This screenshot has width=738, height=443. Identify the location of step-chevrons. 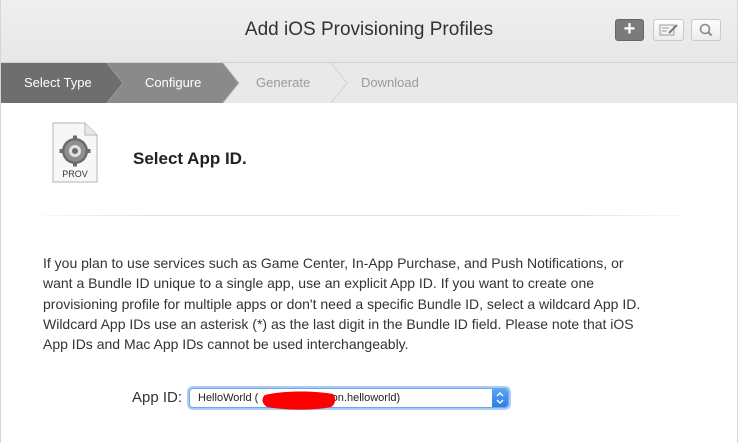
(227, 83).